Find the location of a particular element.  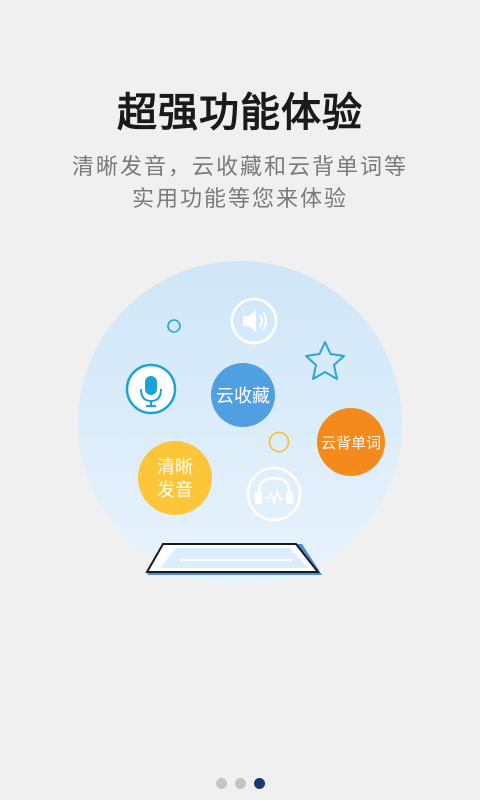

page-title: 超强功能体验 is located at coordinates (240, 113).